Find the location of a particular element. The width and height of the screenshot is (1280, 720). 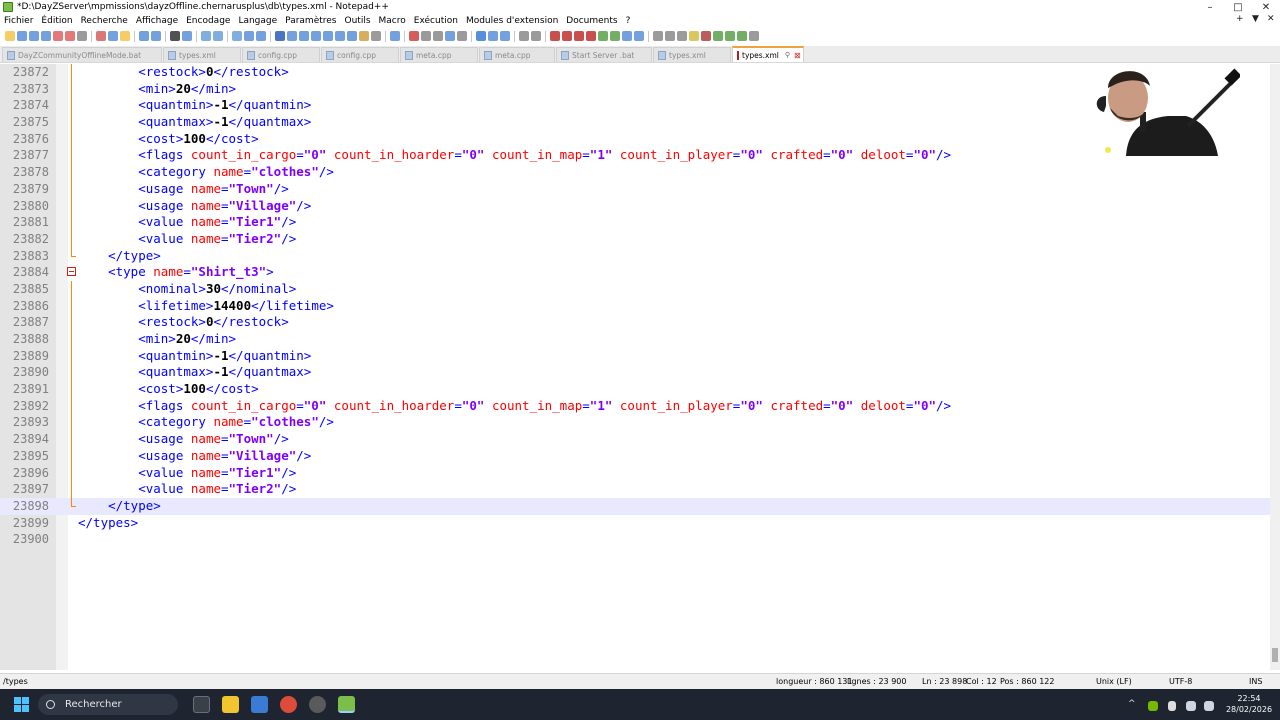

document-tab: meta.cpp is located at coordinates (439, 54).